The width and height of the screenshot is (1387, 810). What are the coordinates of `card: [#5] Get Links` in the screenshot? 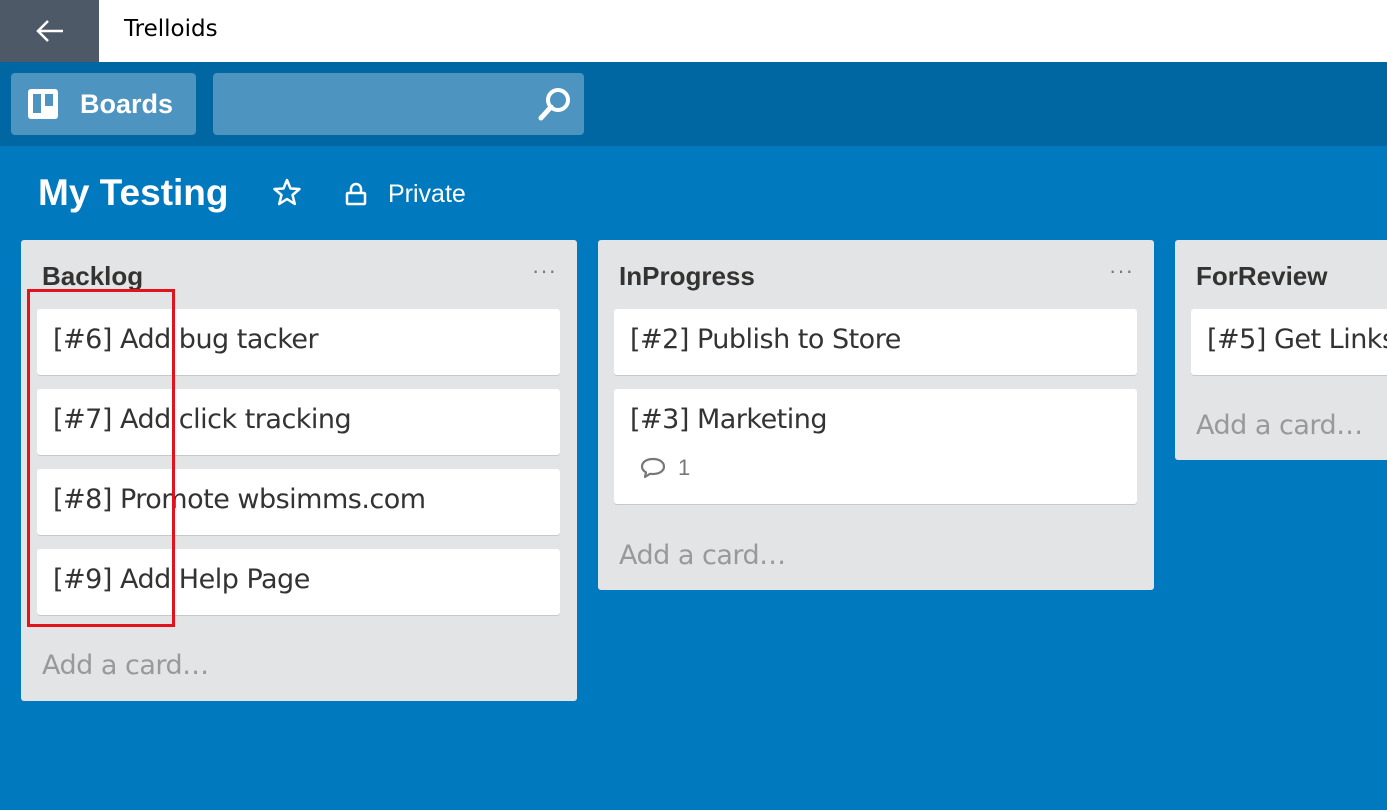 It's located at (1289, 342).